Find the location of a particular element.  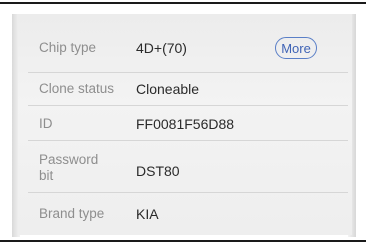

row-id: ID FF0081F56D88 is located at coordinates (185, 121).